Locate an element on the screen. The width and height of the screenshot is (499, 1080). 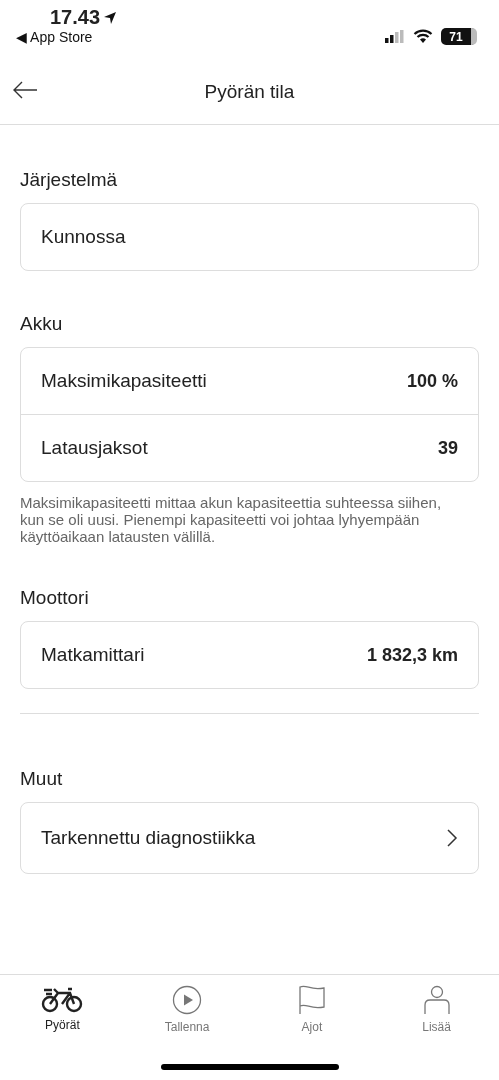
row-label: Latausjaksot is located at coordinates (94, 448).